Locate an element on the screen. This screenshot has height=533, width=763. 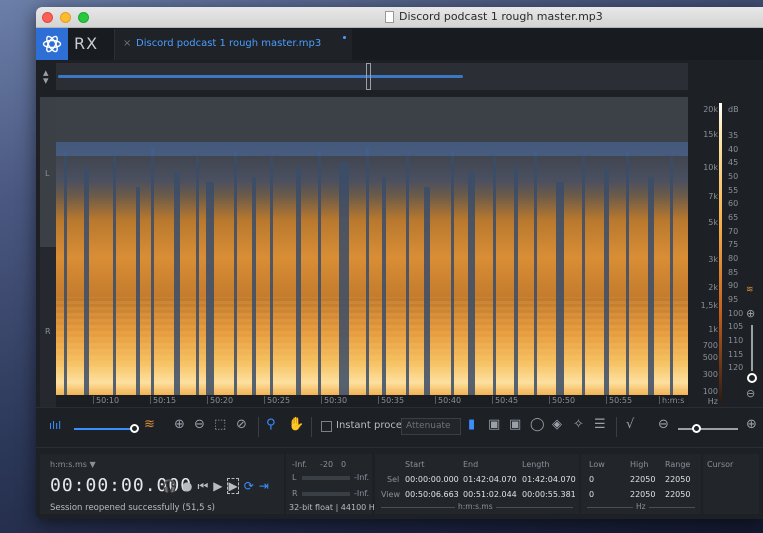
play-icon: ▶ is located at coordinates (217, 486).